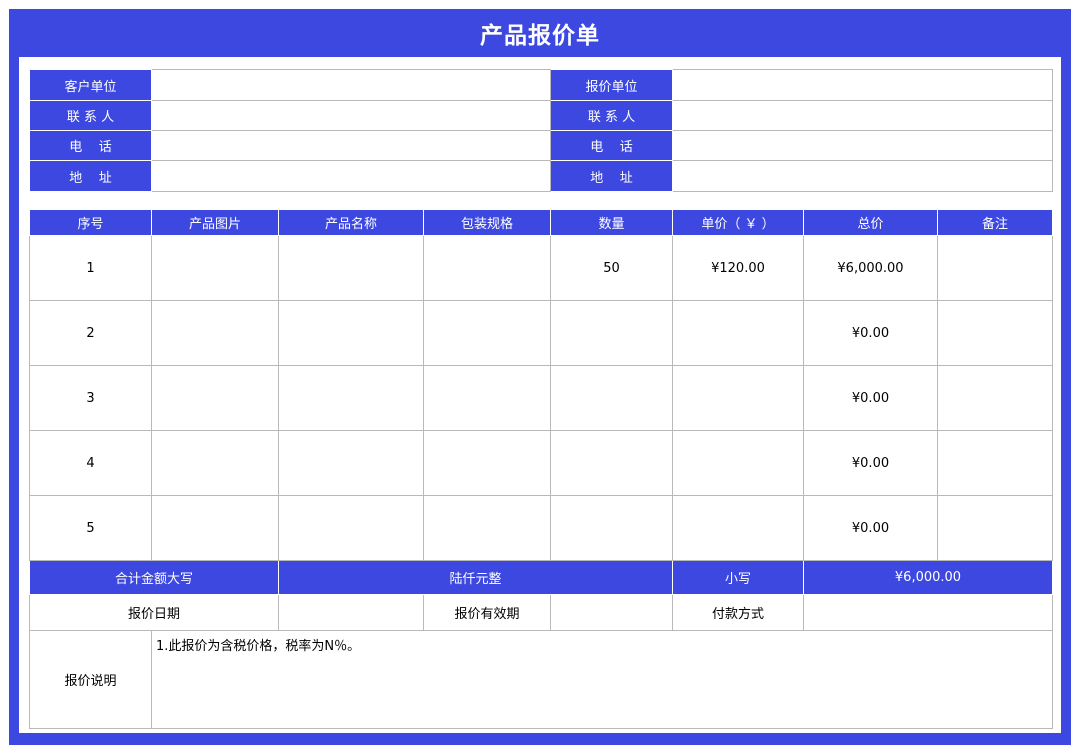 The image size is (1080, 753). I want to click on payment-method-label: 付款方式, so click(738, 612).